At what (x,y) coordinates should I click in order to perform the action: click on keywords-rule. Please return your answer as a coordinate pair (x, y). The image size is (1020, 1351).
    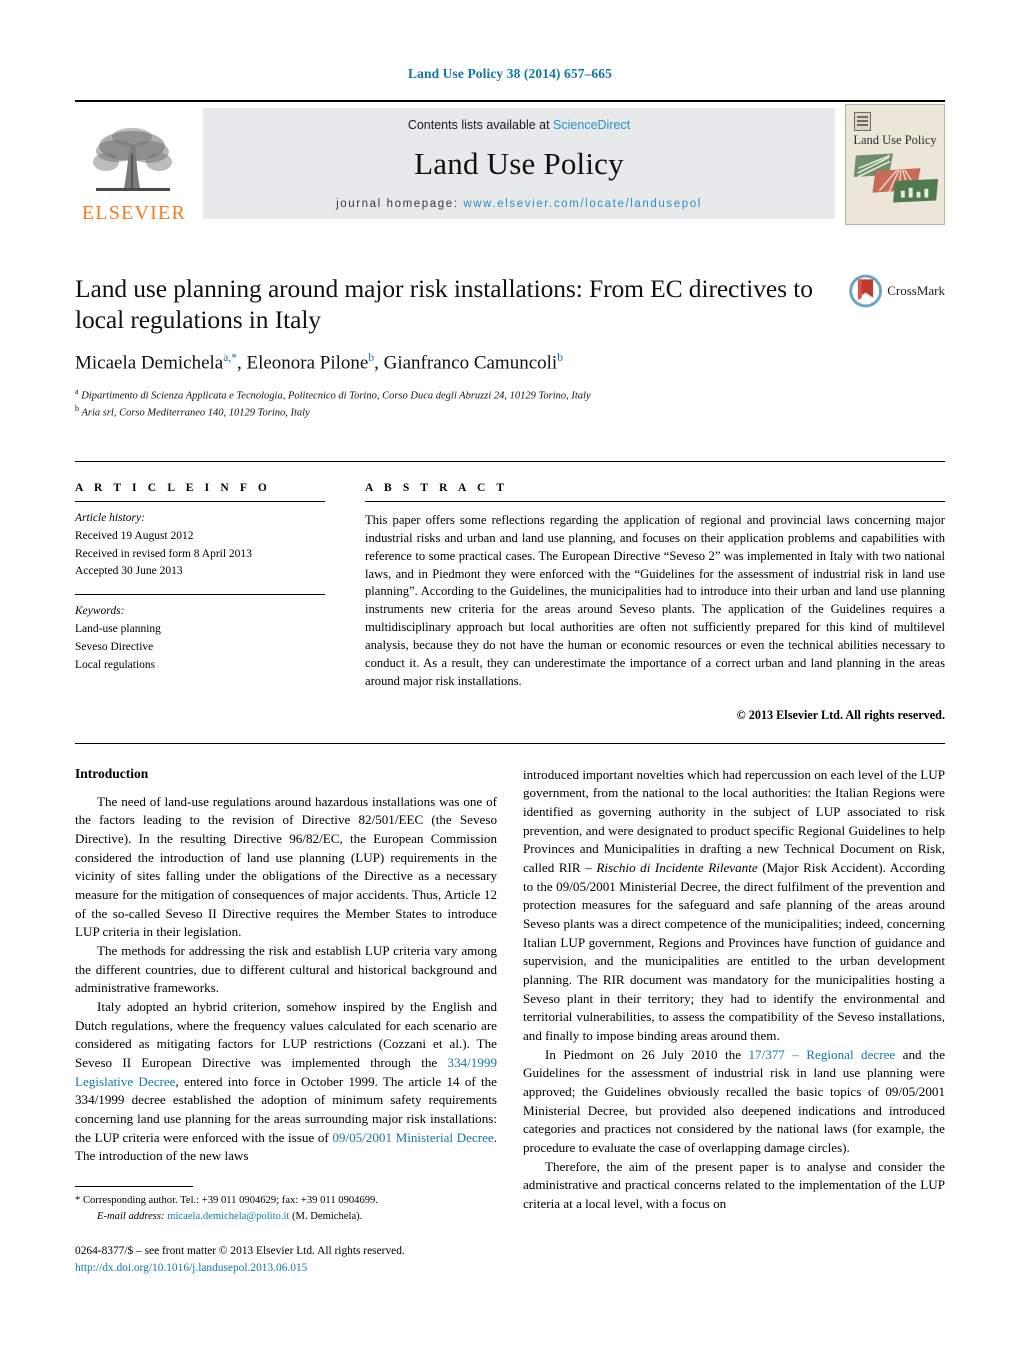
    Looking at the image, I should click on (200, 595).